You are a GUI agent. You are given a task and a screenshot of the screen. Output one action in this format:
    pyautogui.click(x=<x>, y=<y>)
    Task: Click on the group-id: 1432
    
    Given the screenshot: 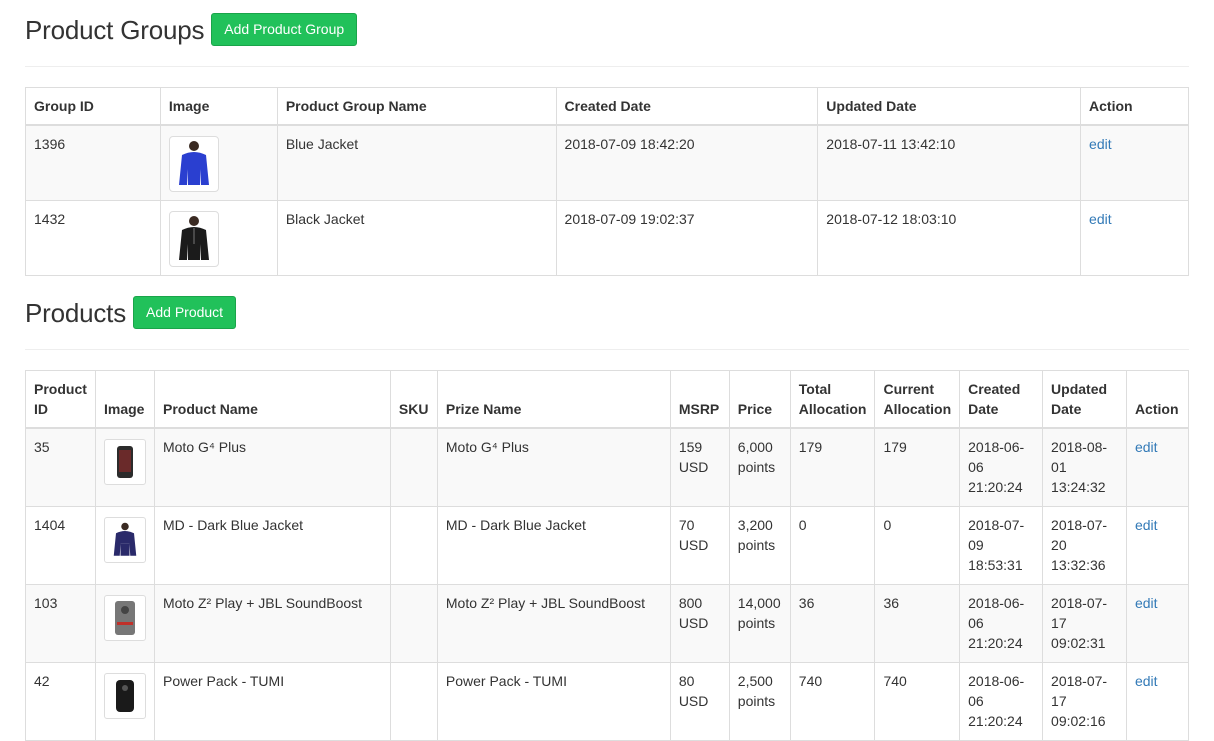 What is the action you would take?
    pyautogui.click(x=93, y=238)
    